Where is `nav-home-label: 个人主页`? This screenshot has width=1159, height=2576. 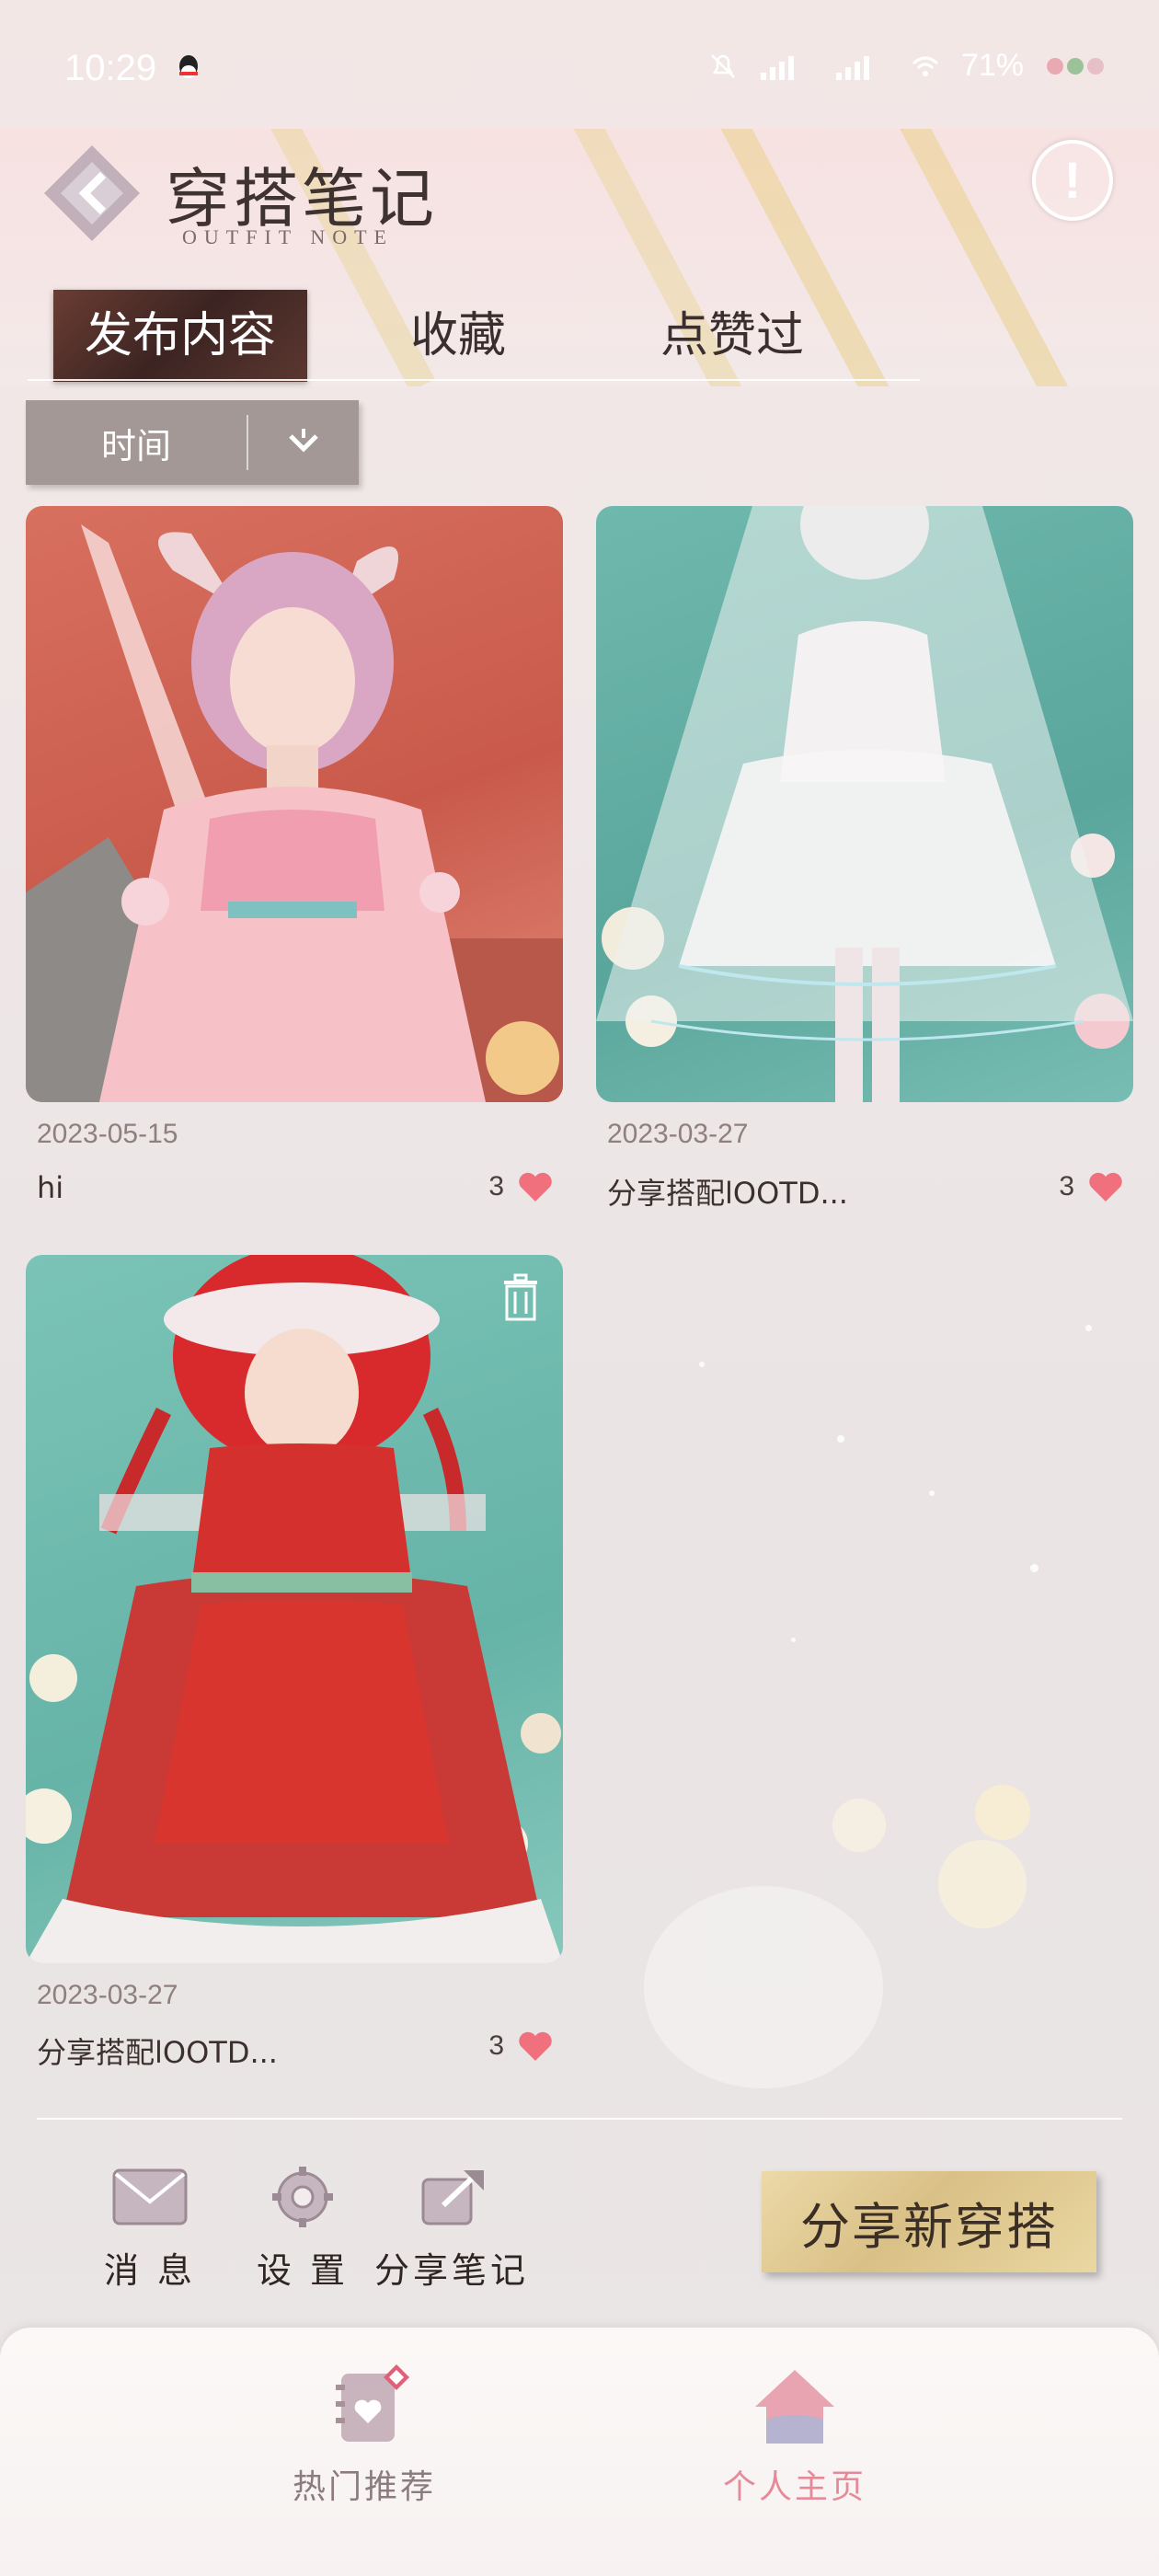 nav-home-label: 个人主页 is located at coordinates (794, 2487).